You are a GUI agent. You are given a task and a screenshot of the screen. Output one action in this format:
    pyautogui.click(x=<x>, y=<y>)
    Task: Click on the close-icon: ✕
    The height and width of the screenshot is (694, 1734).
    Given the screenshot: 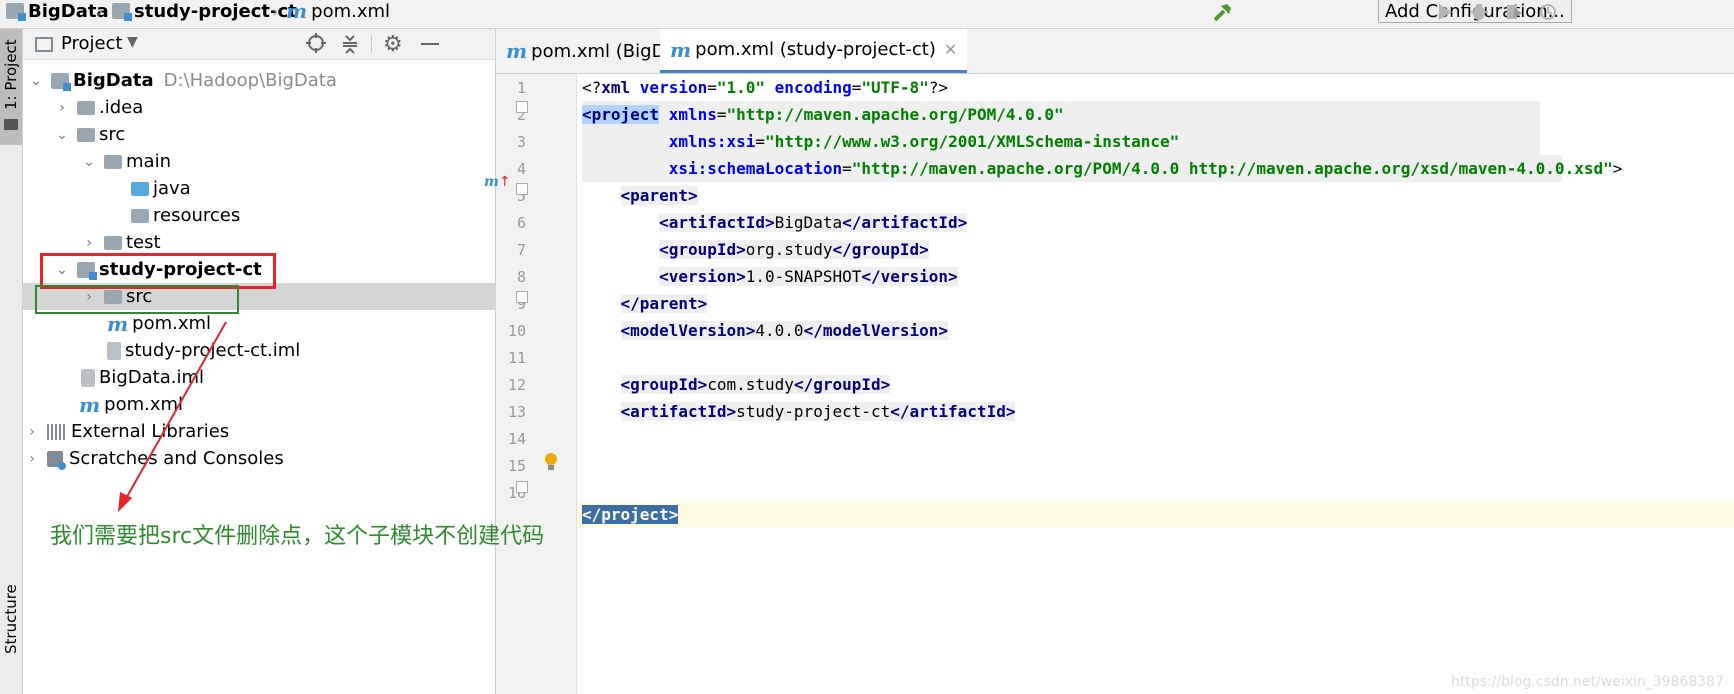 What is the action you would take?
    pyautogui.click(x=950, y=49)
    